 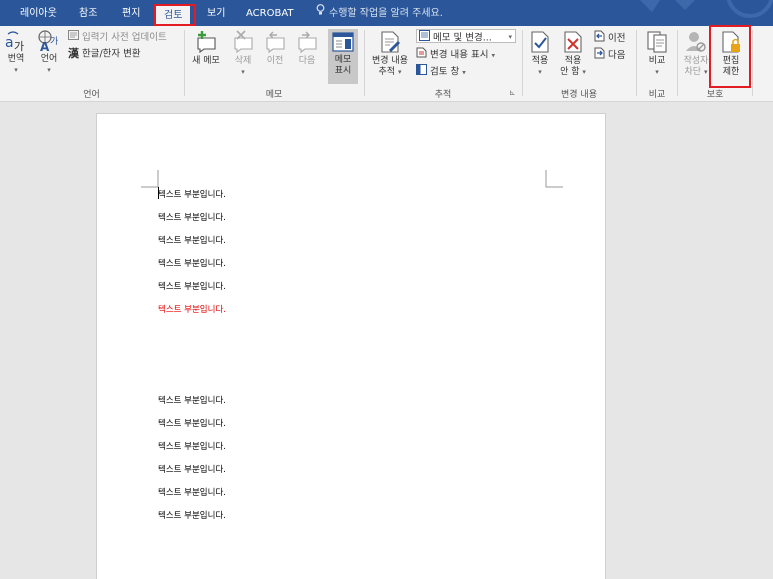 I want to click on ribbon-tab-bar: 레이아웃 참조 편지 검토 보기 ACROBAT 수행할 작업을 알려 주세요., so click(x=386, y=13).